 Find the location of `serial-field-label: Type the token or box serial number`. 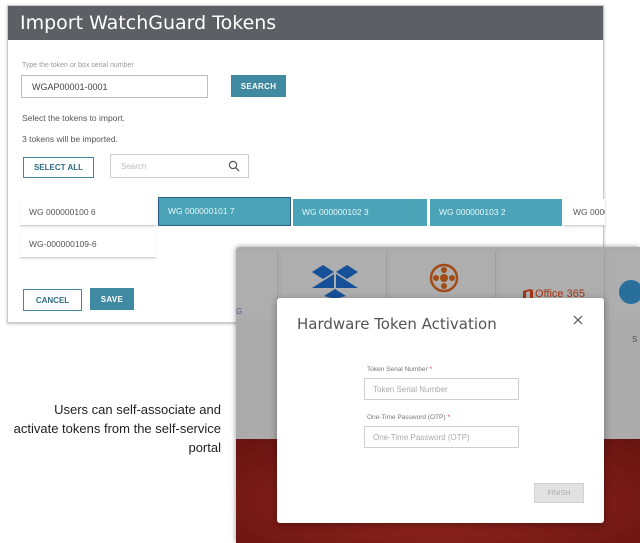

serial-field-label: Type the token or box serial number is located at coordinates (78, 65).